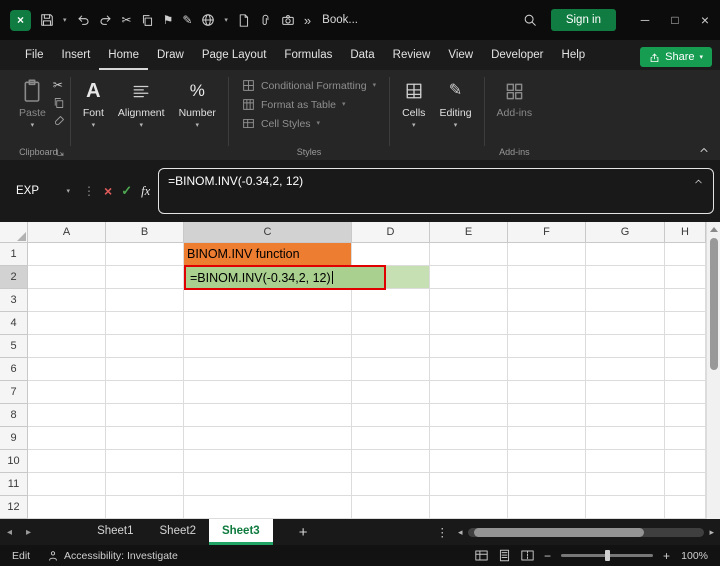 The height and width of the screenshot is (566, 720). I want to click on cell-f9, so click(547, 438).